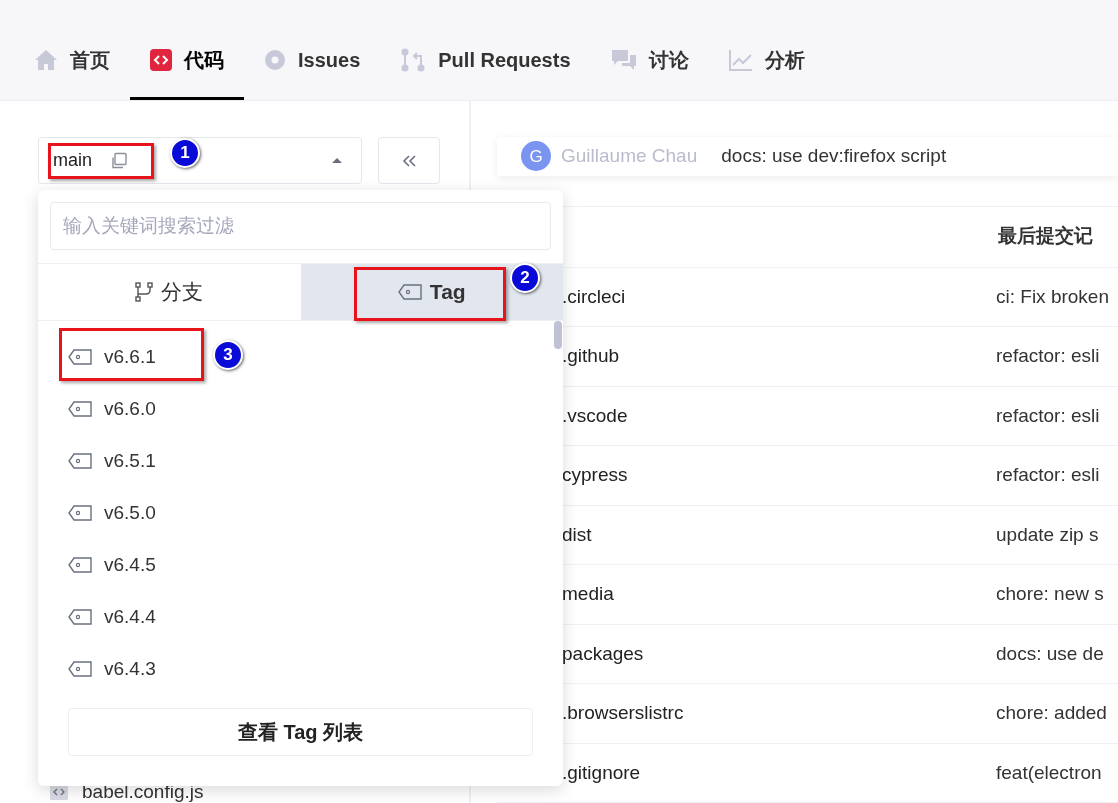 Image resolution: width=1118 pixels, height=803 pixels. What do you see at coordinates (112, 513) in the screenshot?
I see `tag-item: v6.5.0` at bounding box center [112, 513].